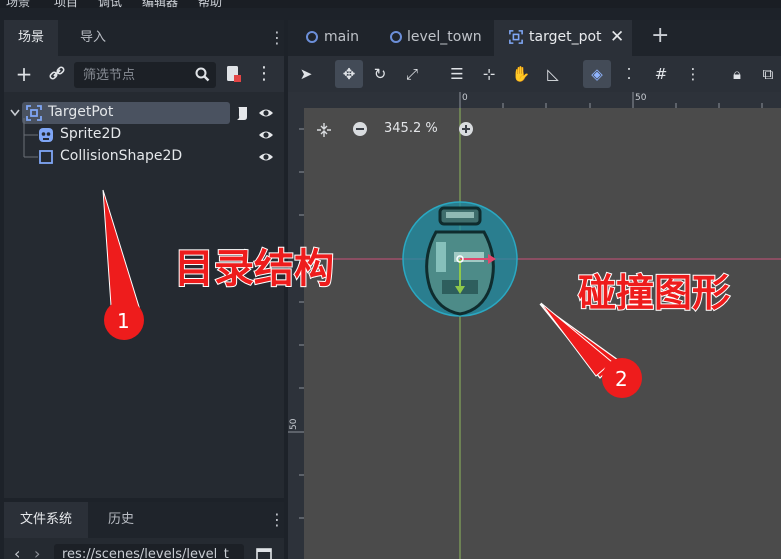 The width and height of the screenshot is (781, 559). I want to click on annotation-marker-1: 1, so click(123, 321).